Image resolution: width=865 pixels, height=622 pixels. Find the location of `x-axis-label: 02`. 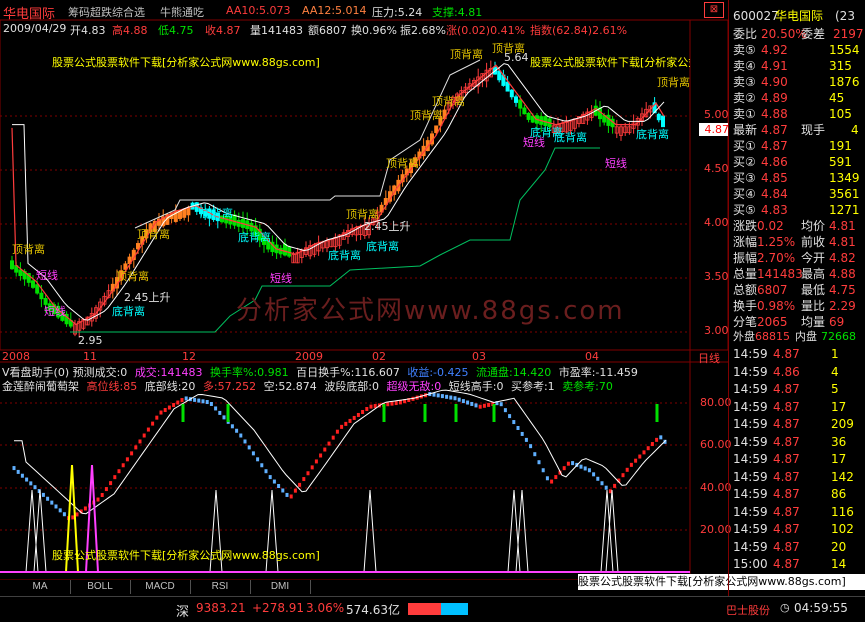

x-axis-label: 02 is located at coordinates (379, 356).